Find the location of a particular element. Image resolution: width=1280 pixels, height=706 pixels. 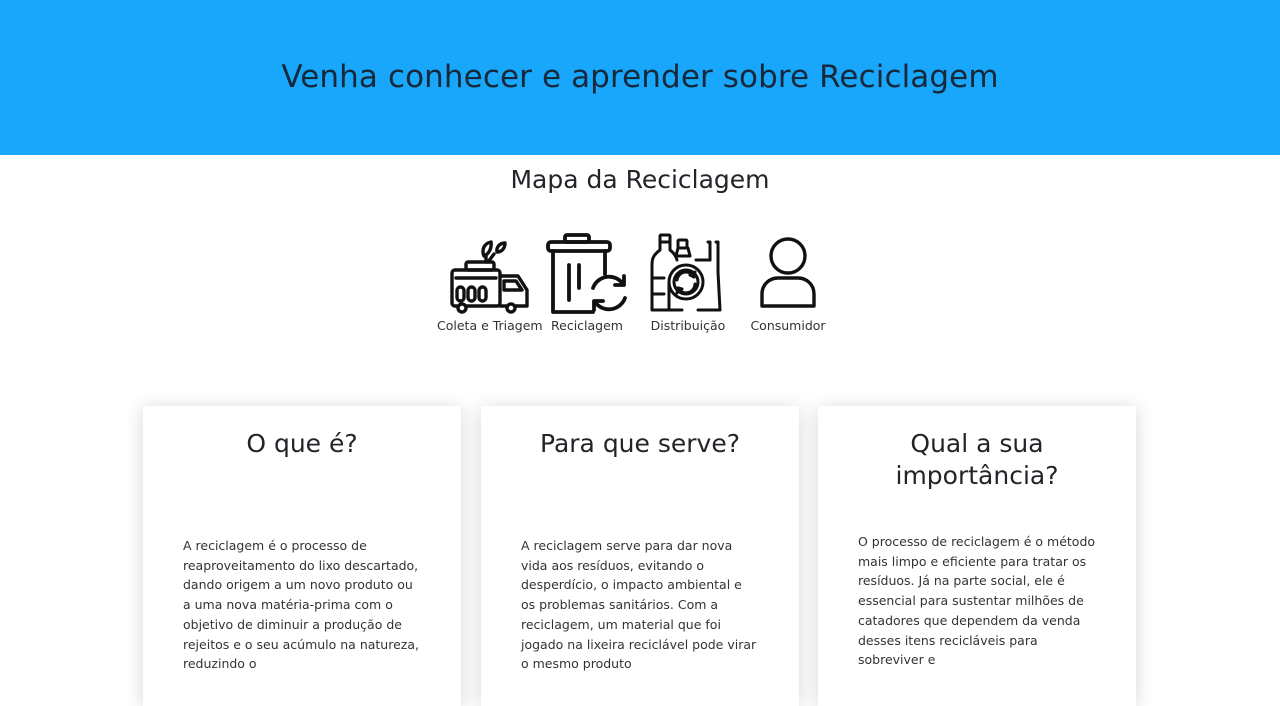

step-label: Consumidor is located at coordinates (788, 325).